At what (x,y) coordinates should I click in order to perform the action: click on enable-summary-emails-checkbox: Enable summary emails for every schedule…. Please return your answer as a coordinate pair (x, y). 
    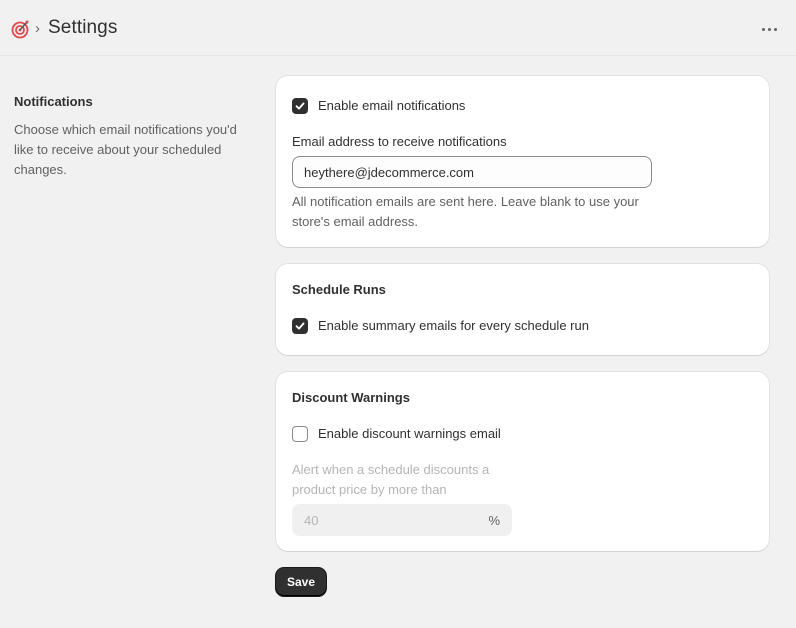
    Looking at the image, I should click on (440, 326).